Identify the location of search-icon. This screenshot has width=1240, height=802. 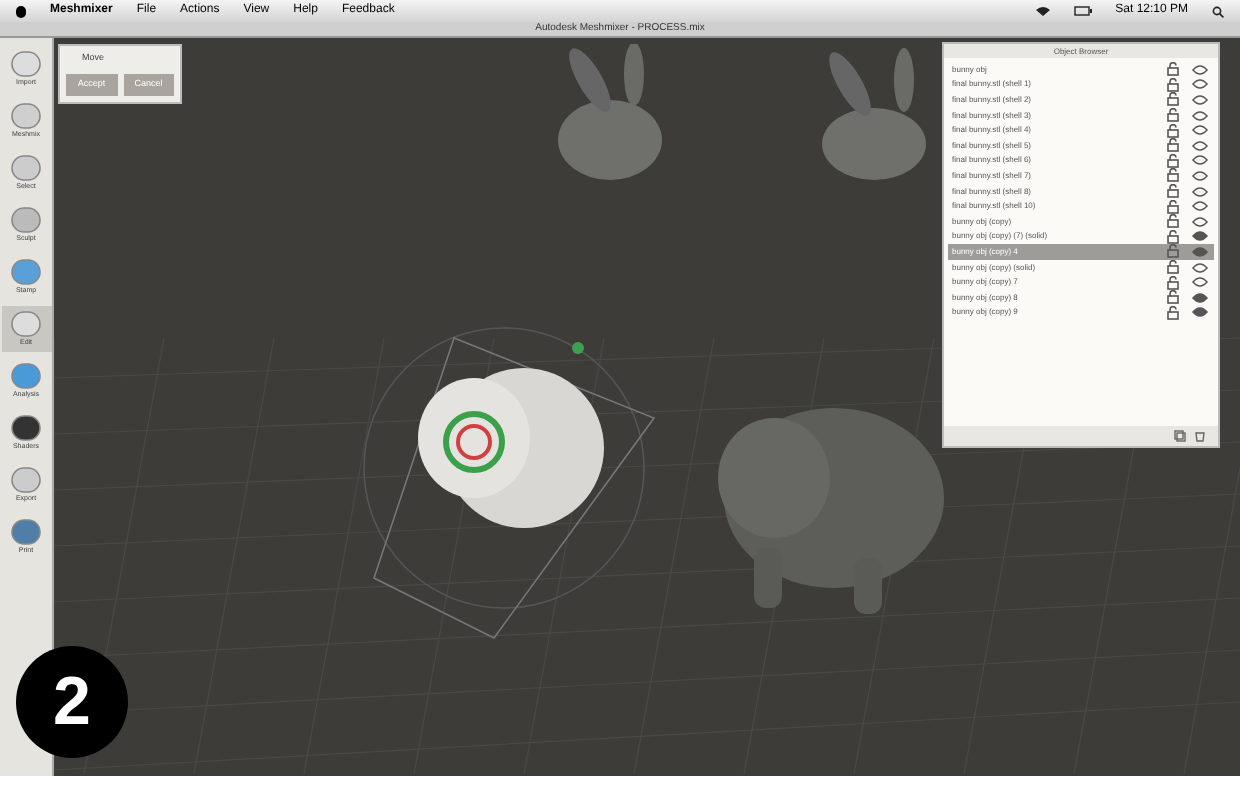
(1218, 11).